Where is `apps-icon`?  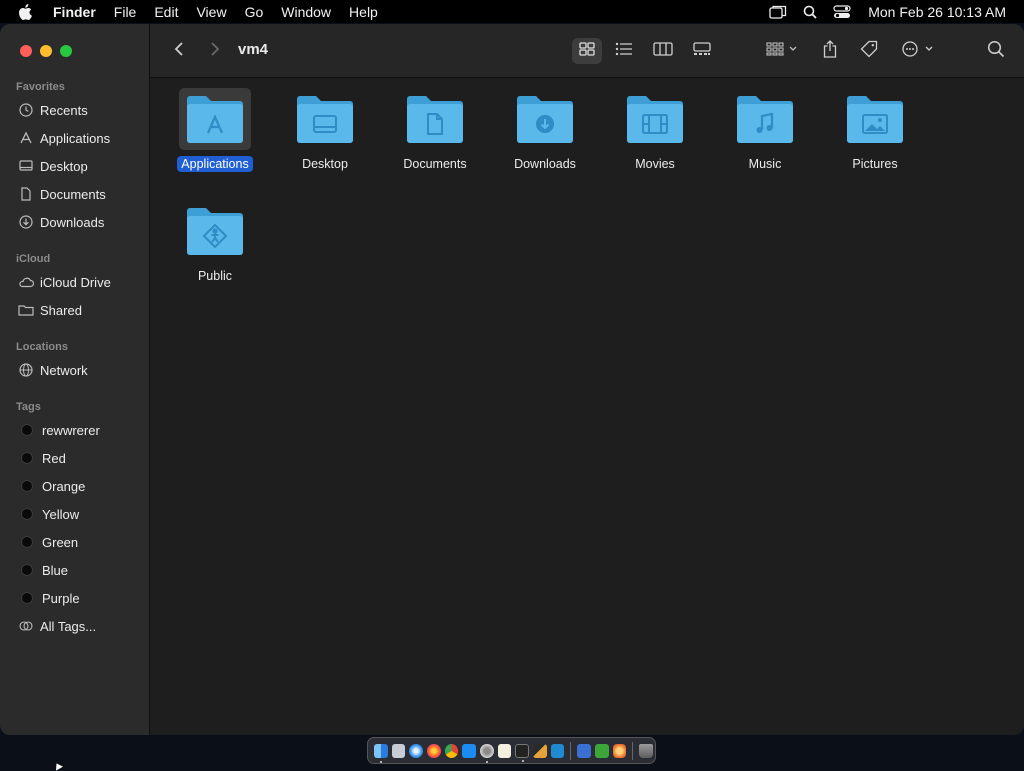 apps-icon is located at coordinates (26, 138).